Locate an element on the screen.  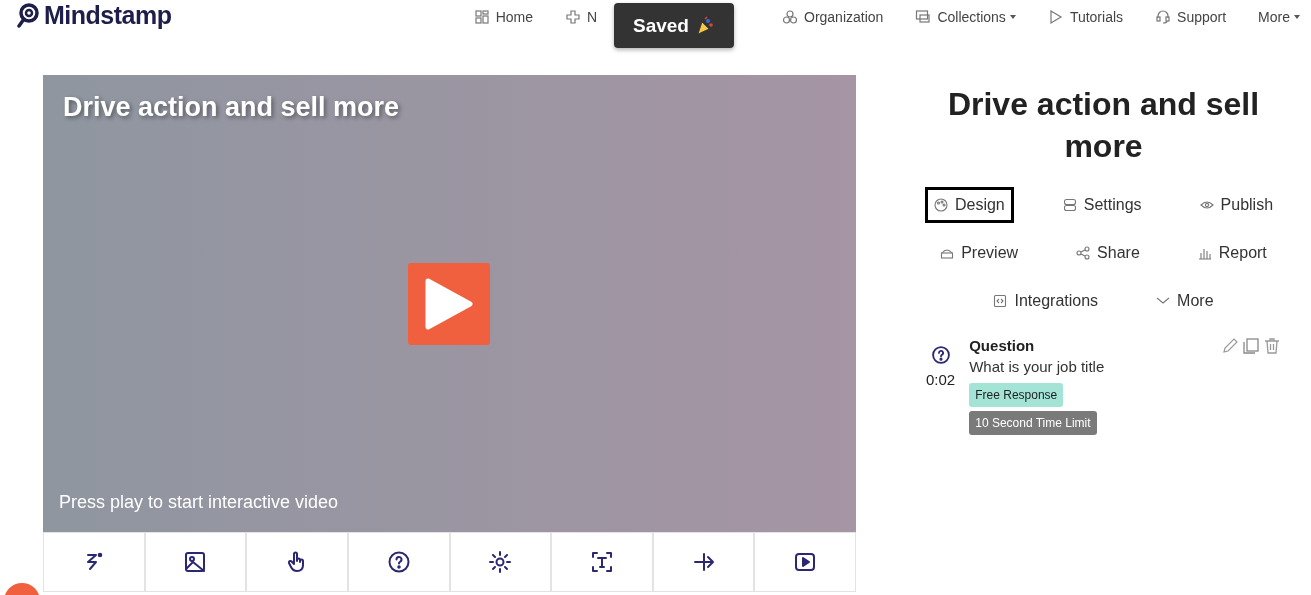
timestamp: 0:02 is located at coordinates (941, 379).